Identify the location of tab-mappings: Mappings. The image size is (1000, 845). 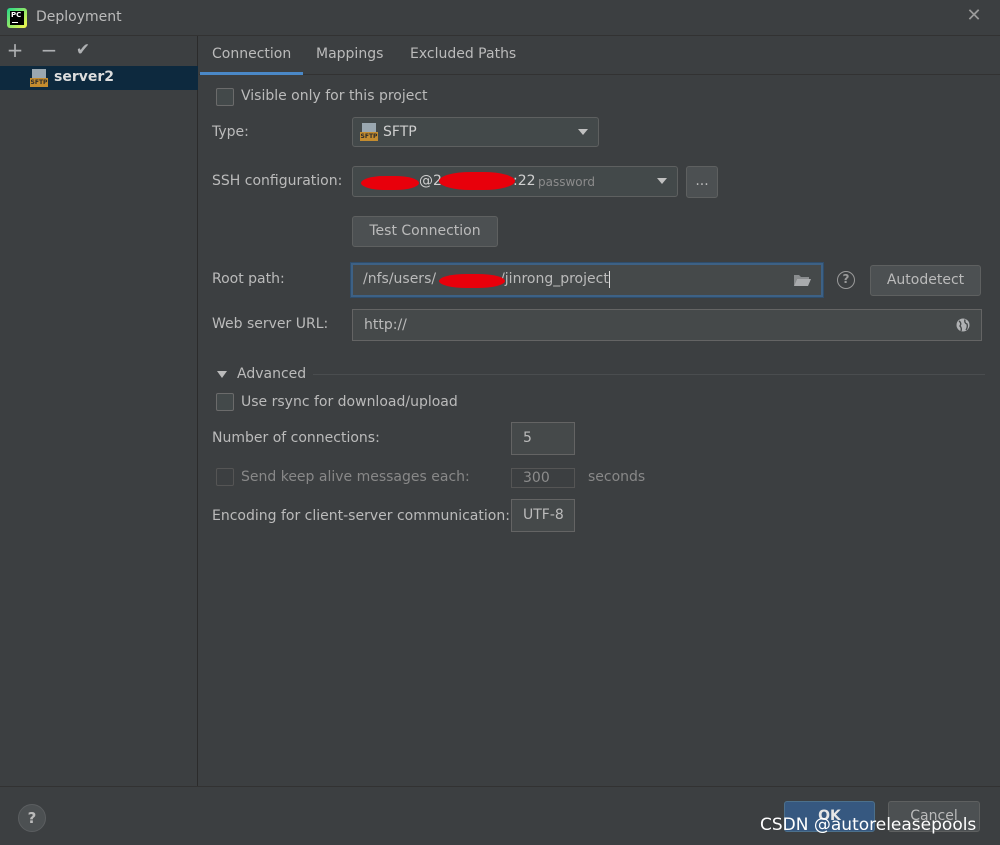
(349, 55).